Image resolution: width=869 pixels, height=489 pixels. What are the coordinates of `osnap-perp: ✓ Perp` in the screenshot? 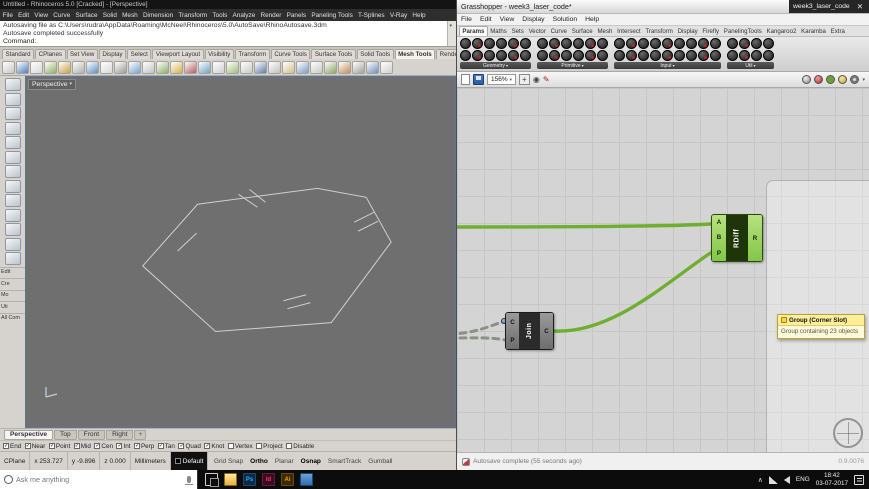 It's located at (143, 446).